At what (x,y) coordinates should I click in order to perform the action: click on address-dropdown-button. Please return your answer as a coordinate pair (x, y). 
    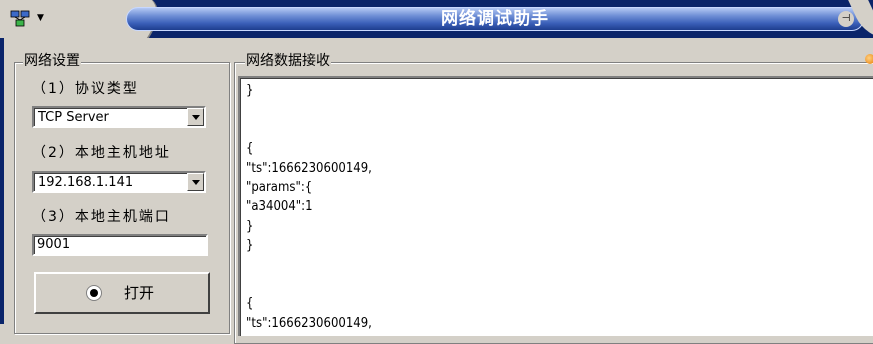
    Looking at the image, I should click on (195, 182).